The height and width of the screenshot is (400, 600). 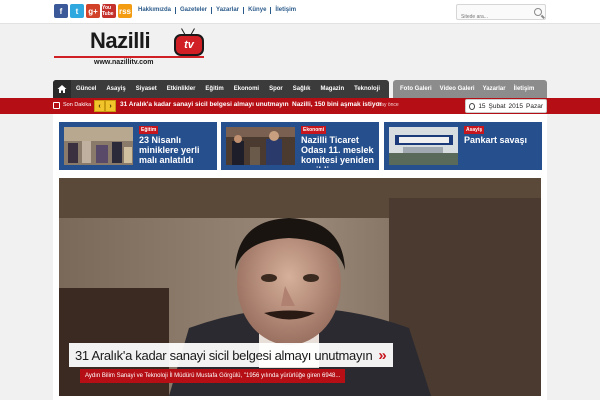 I want to click on ticker-news-item: Nazilli, 150 bini aşmak istiyor, so click(x=337, y=104).